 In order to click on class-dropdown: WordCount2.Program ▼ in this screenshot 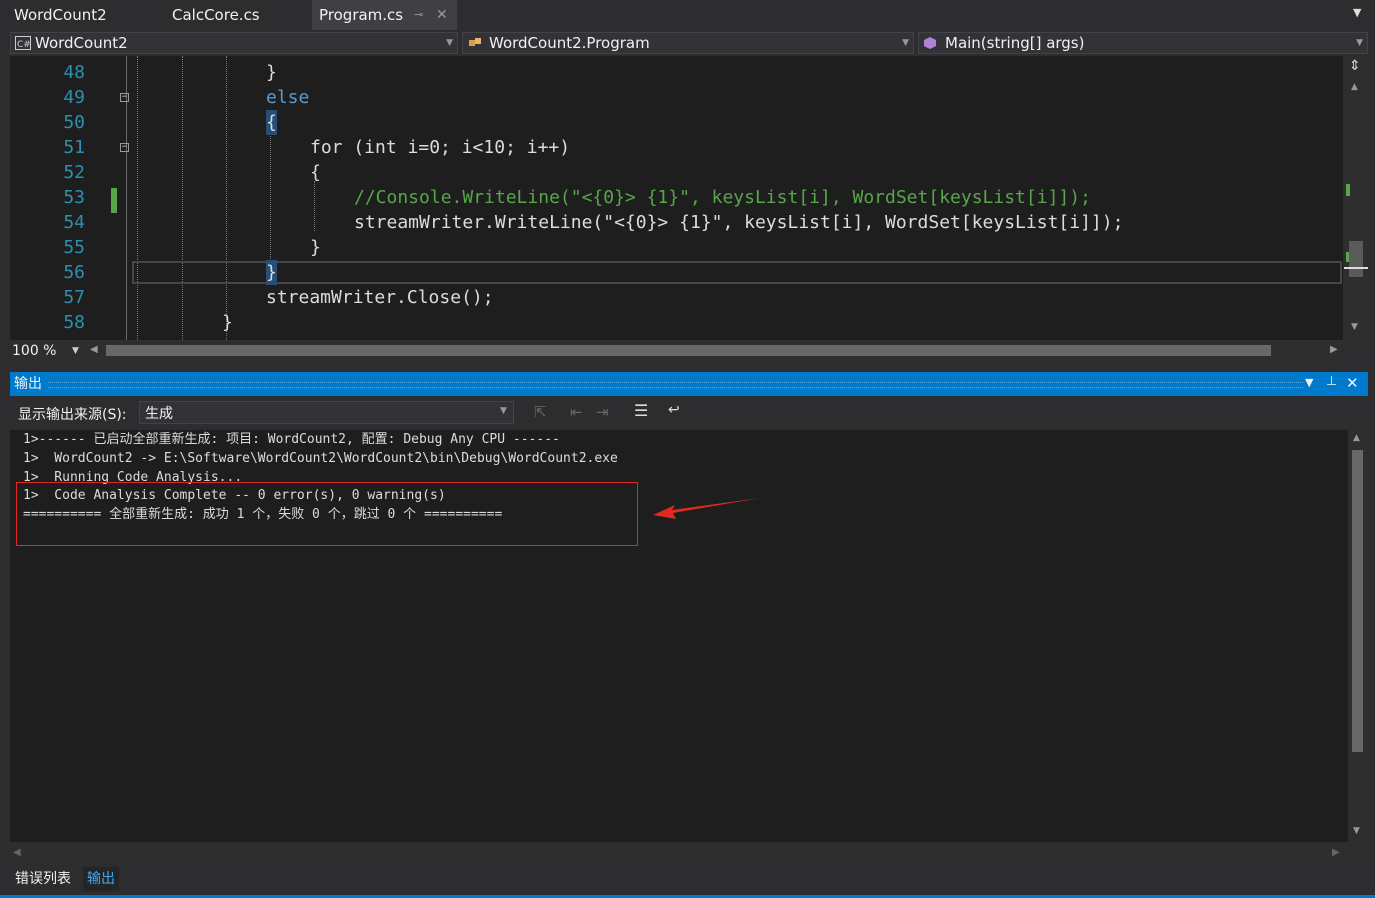, I will do `click(688, 43)`.